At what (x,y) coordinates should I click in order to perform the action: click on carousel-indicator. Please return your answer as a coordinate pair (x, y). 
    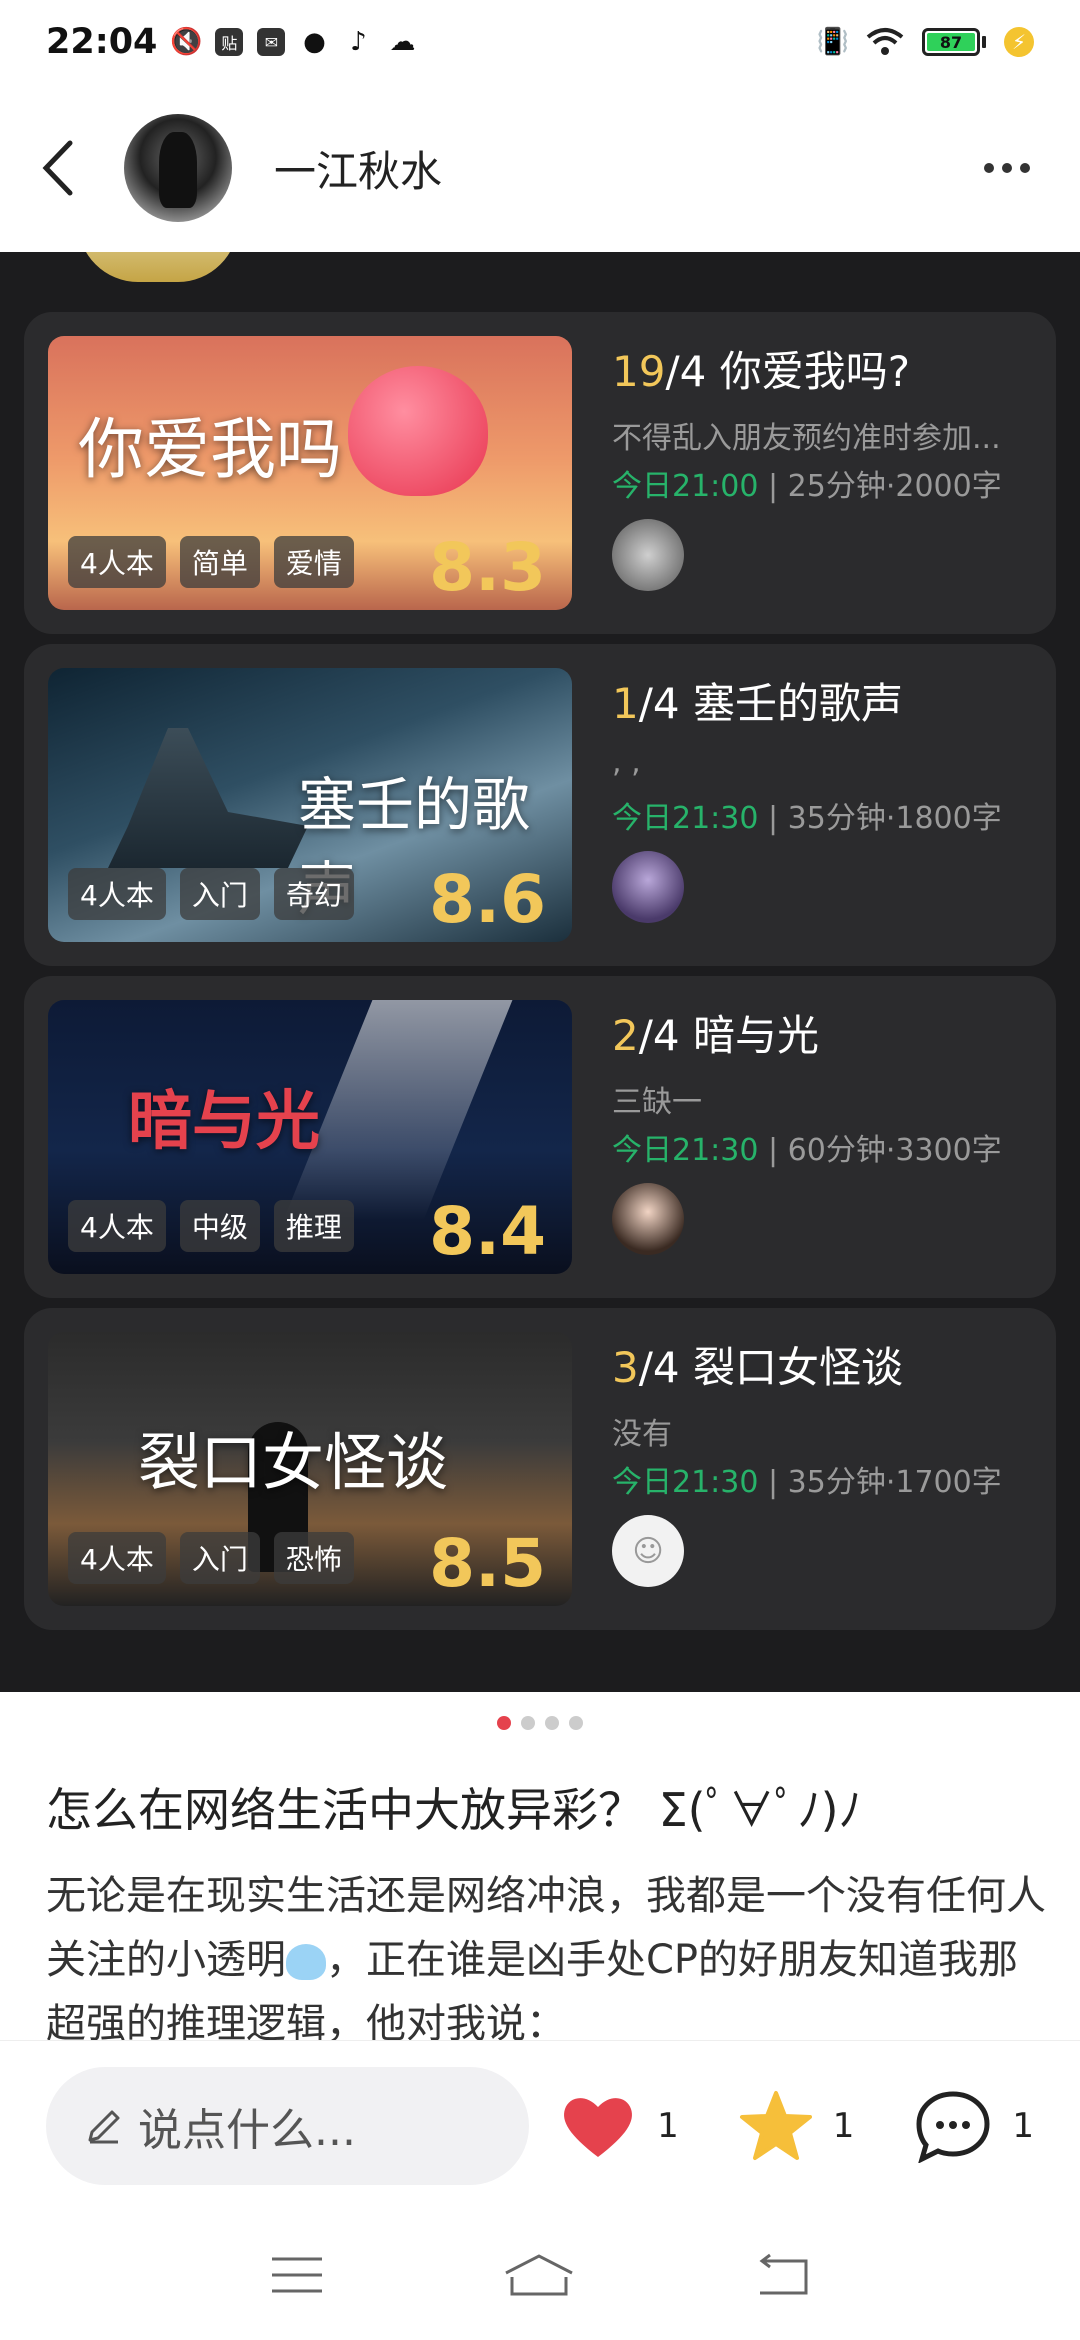
    Looking at the image, I should click on (540, 1723).